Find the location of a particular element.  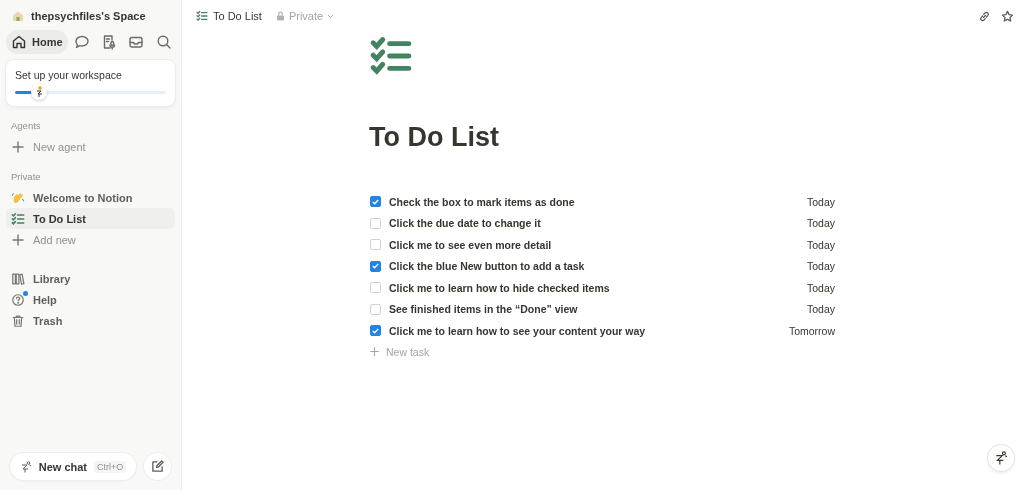

page-title: To Do List is located at coordinates (434, 137).